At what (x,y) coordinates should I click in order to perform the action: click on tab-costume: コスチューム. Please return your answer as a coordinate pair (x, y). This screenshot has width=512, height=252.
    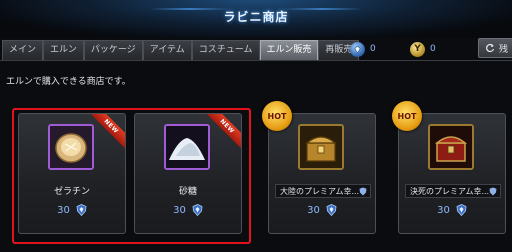
    Looking at the image, I should click on (225, 50).